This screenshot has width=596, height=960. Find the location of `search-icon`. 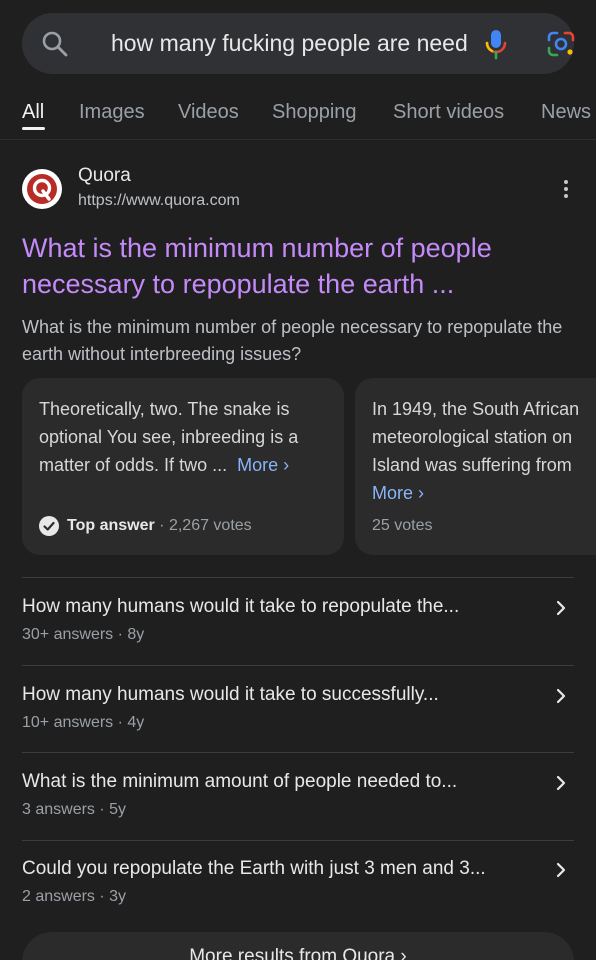

search-icon is located at coordinates (55, 44).